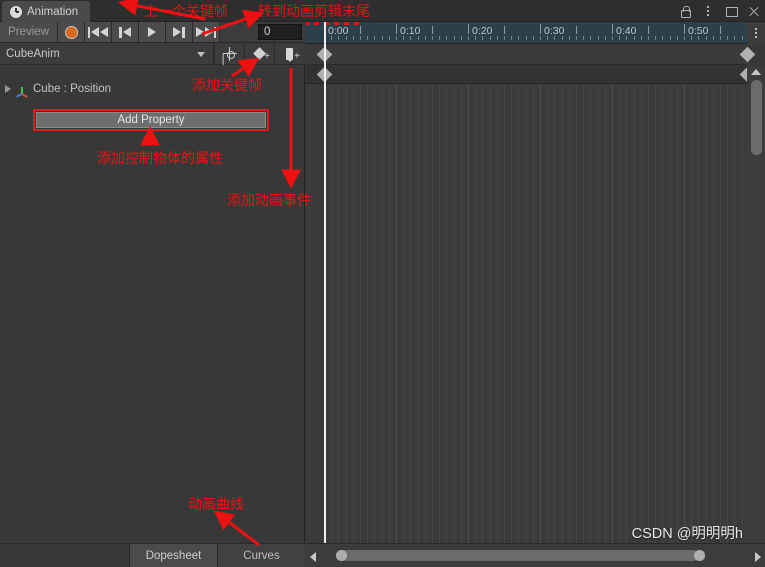  I want to click on chevron-down-icon, so click(201, 54).